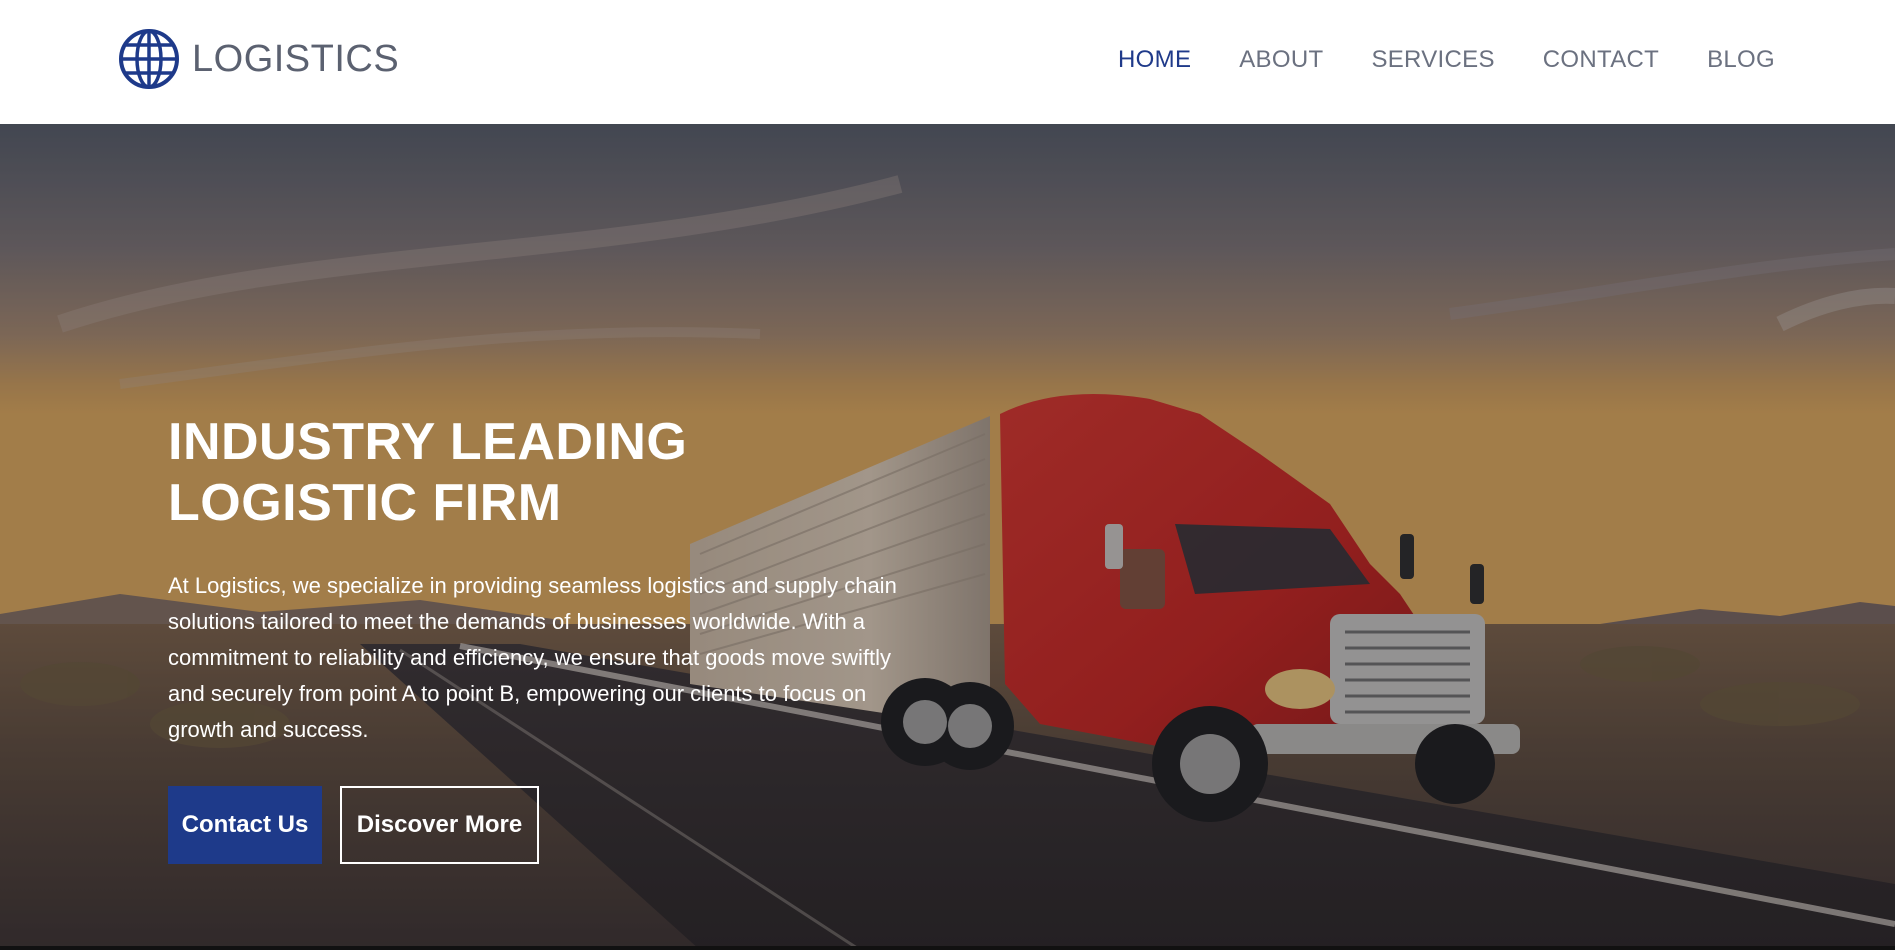 This screenshot has height=950, width=1895. What do you see at coordinates (296, 59) in the screenshot?
I see `brand-name: LOGISTICS` at bounding box center [296, 59].